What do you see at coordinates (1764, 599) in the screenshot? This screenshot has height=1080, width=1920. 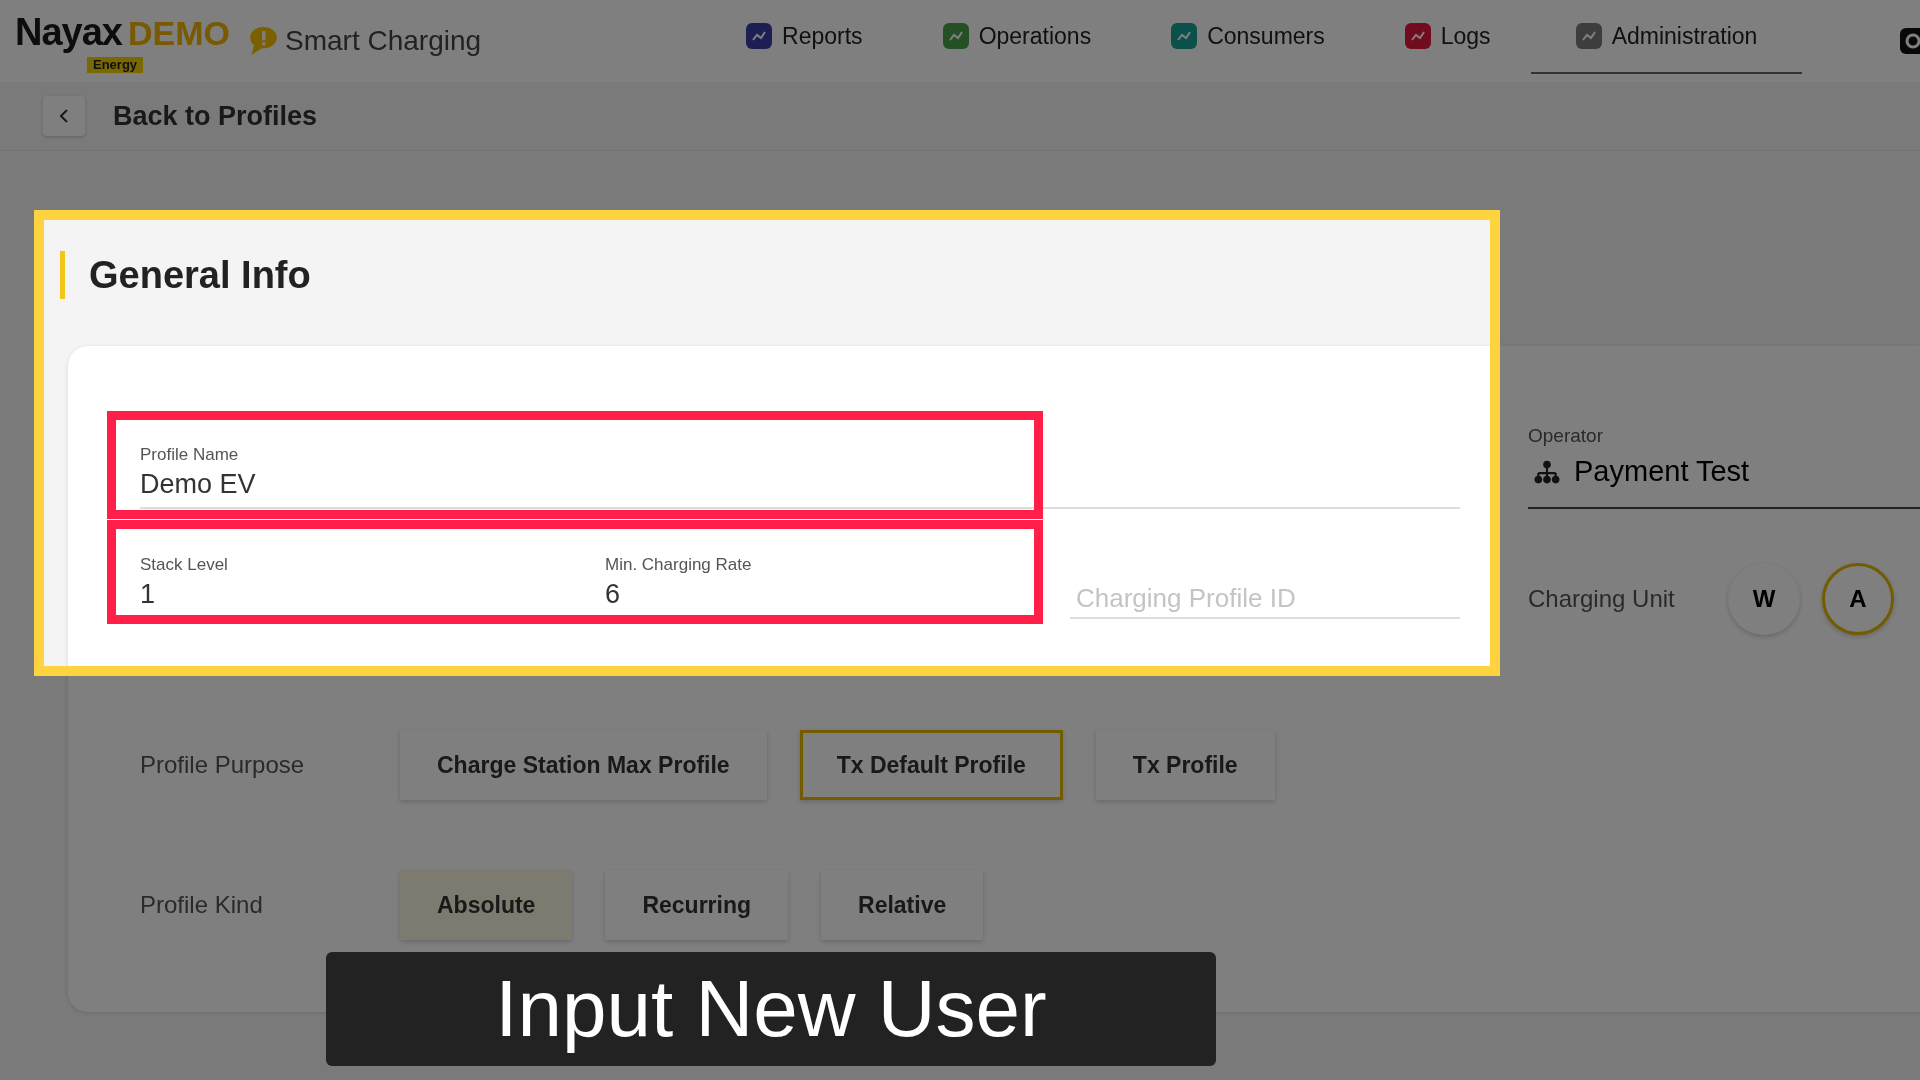 I see `unit-toggle: W` at bounding box center [1764, 599].